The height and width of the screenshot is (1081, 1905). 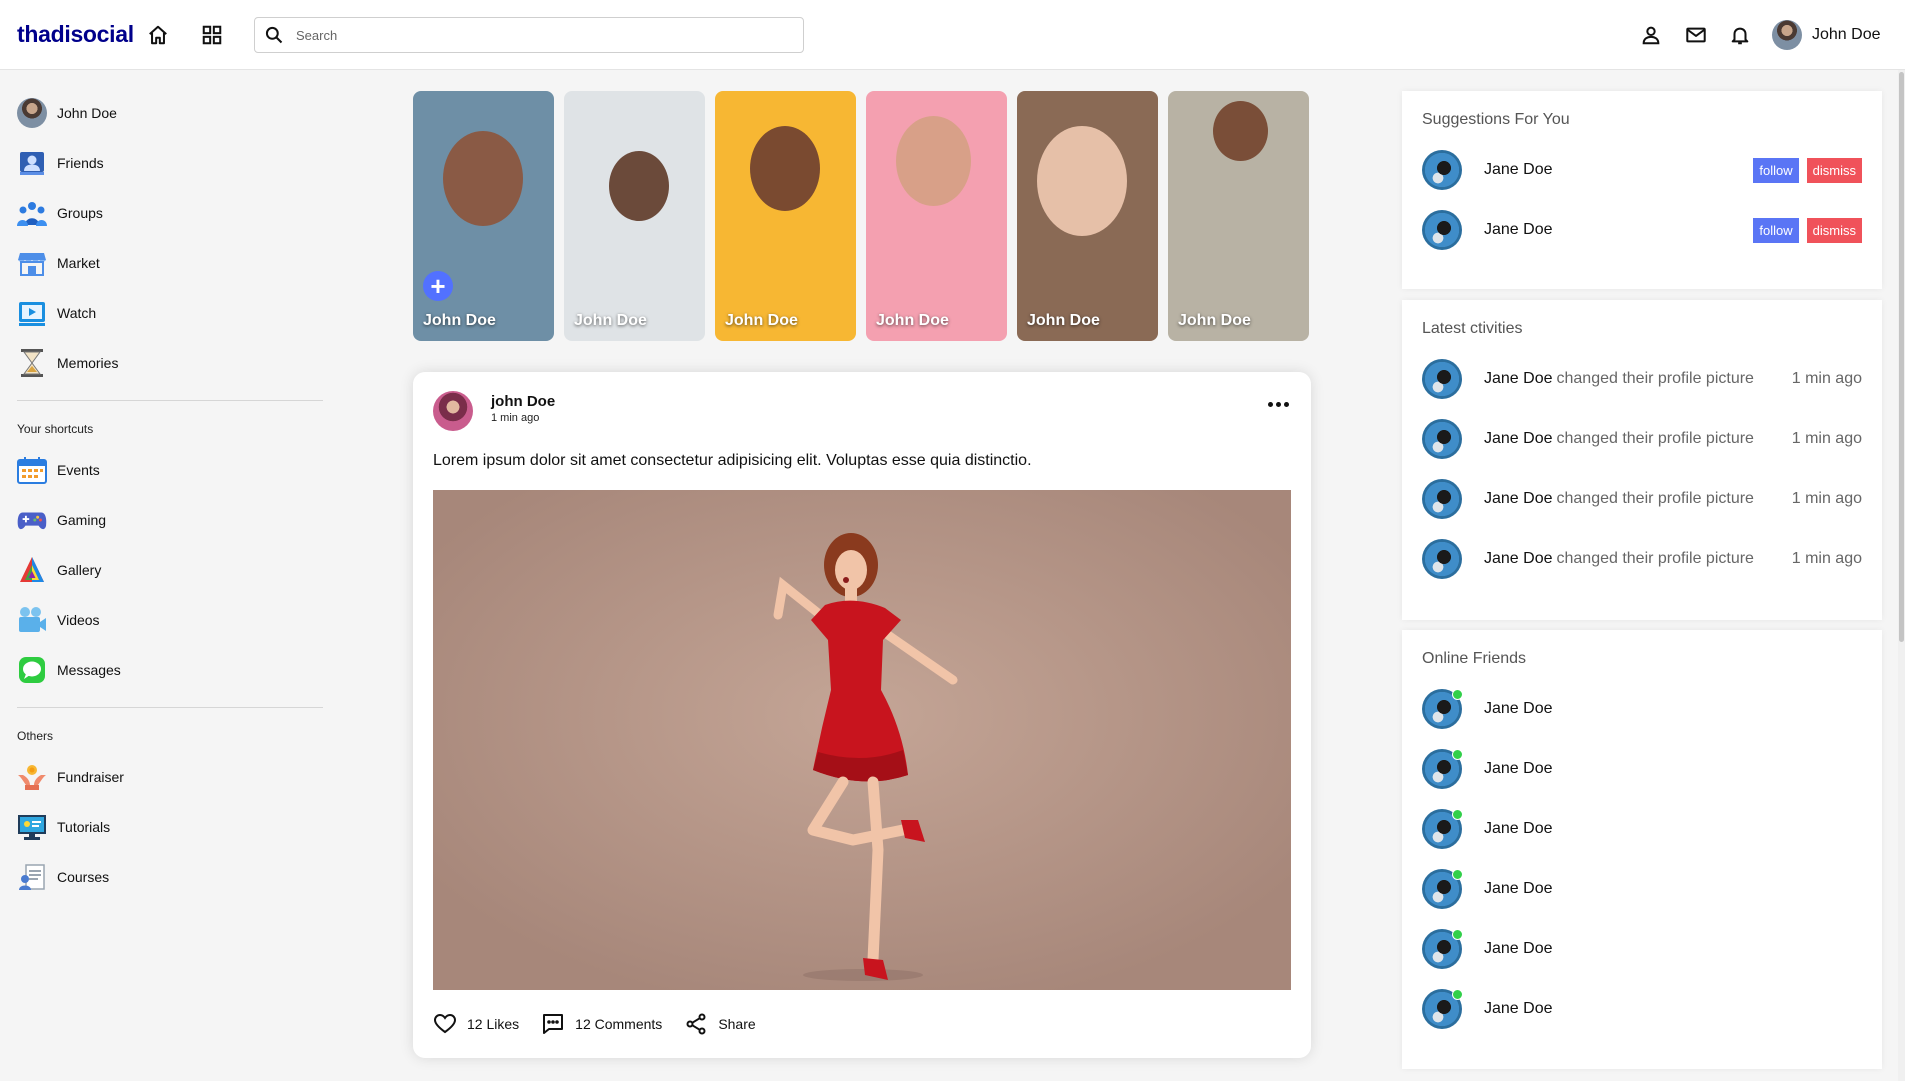 What do you see at coordinates (453, 411) in the screenshot?
I see `post-author-avatar` at bounding box center [453, 411].